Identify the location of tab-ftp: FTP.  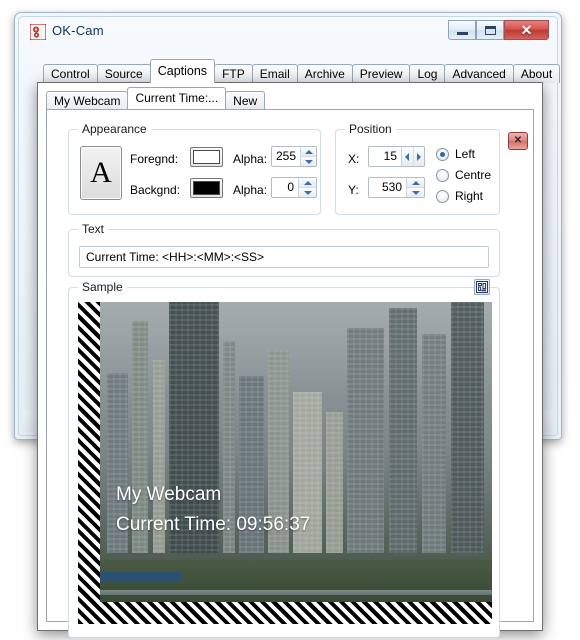
(233, 73).